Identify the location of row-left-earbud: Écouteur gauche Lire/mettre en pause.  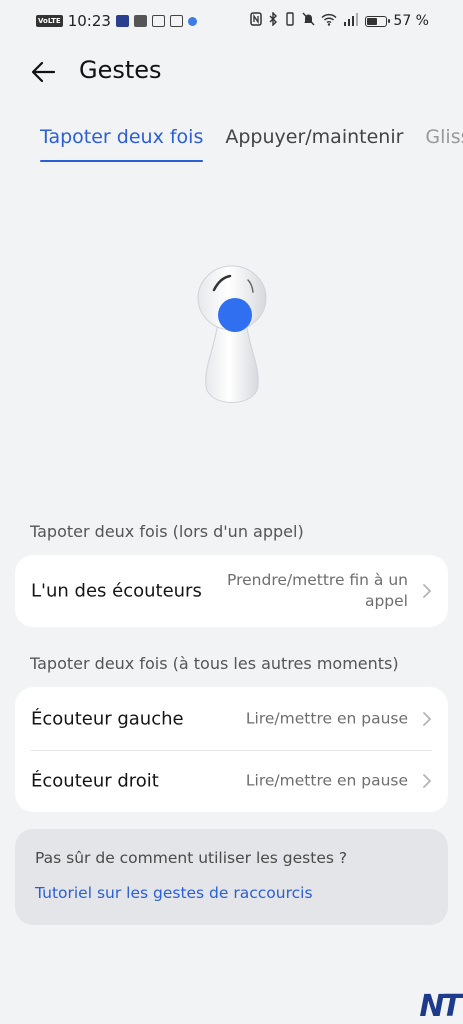
(231, 718).